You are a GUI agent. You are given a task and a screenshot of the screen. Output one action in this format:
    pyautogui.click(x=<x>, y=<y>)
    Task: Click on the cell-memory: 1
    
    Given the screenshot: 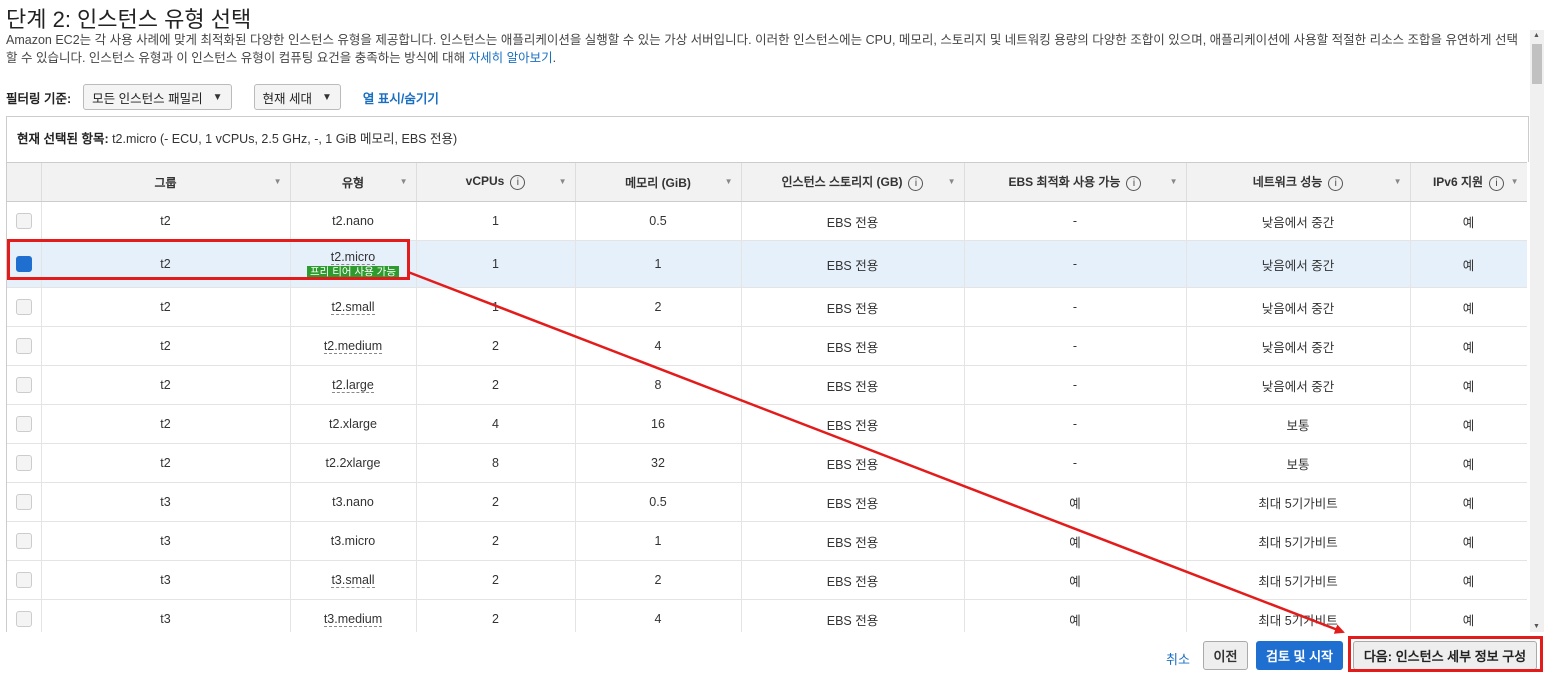 What is the action you would take?
    pyautogui.click(x=658, y=541)
    